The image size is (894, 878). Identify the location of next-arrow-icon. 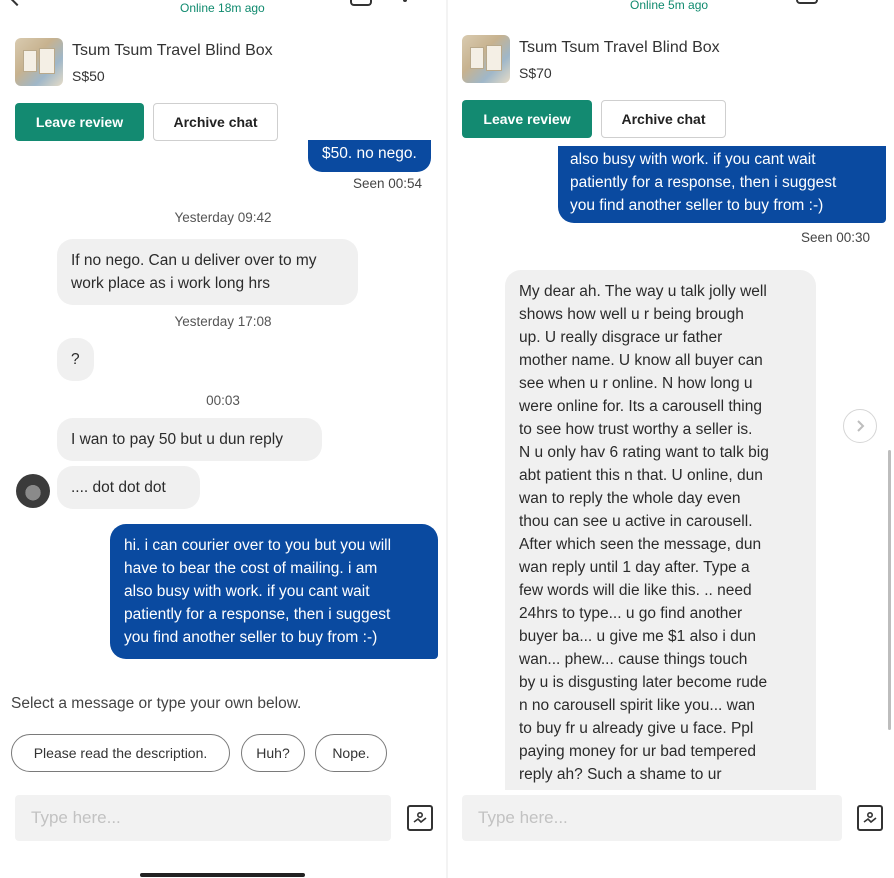
(860, 426).